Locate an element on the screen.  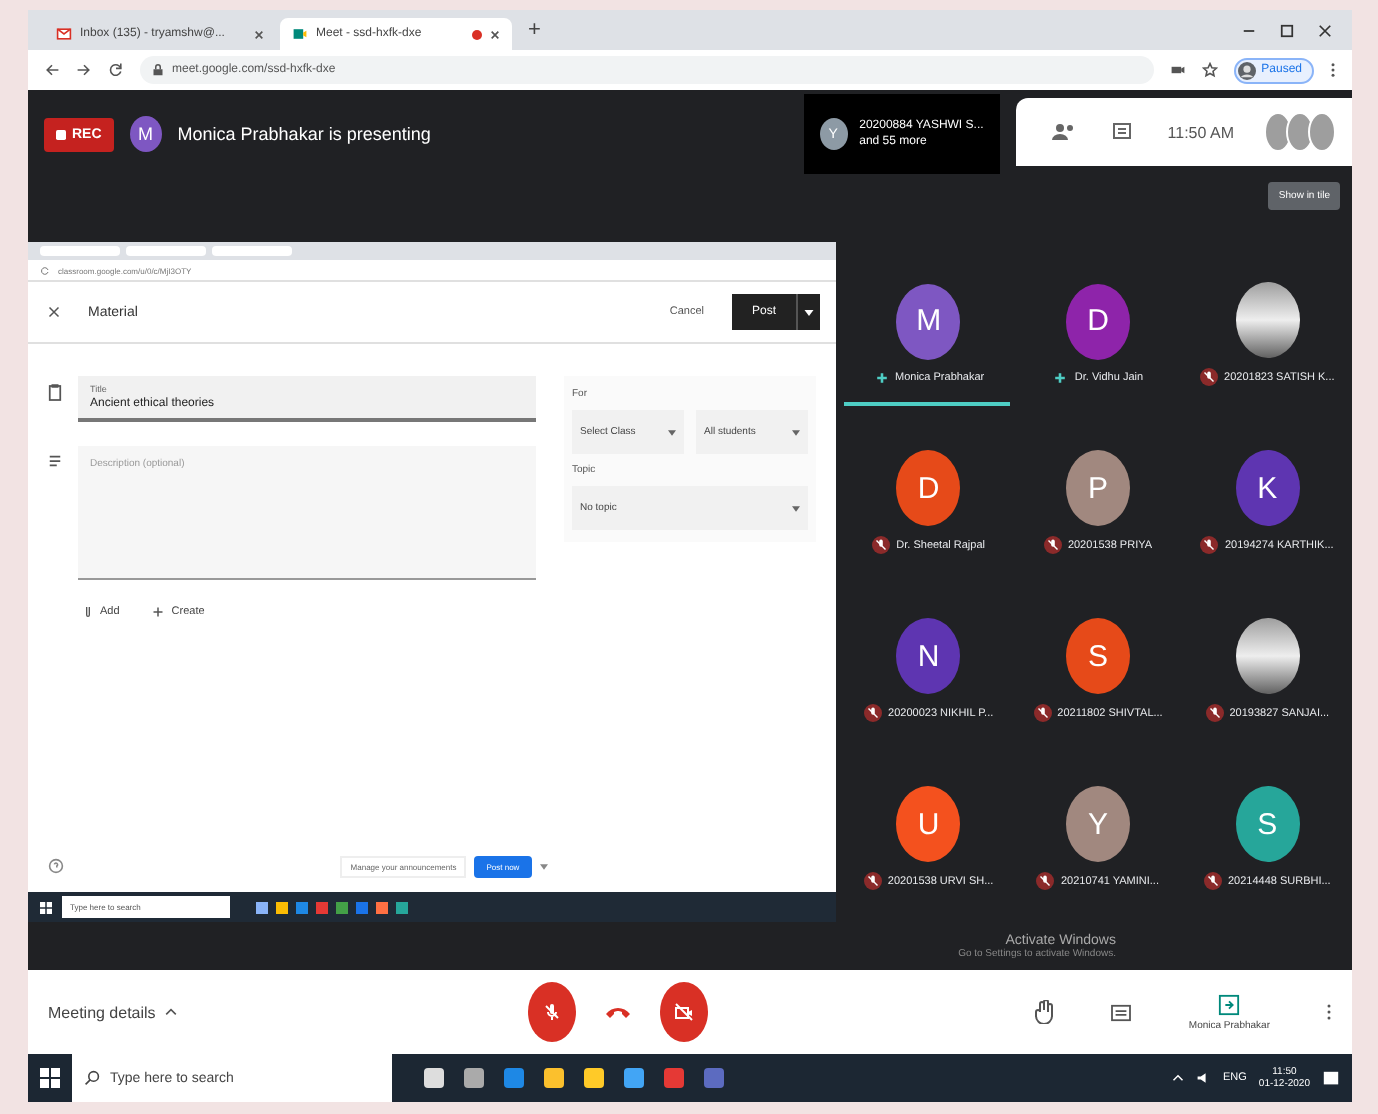
dropdown-button is located at coordinates (808, 312).